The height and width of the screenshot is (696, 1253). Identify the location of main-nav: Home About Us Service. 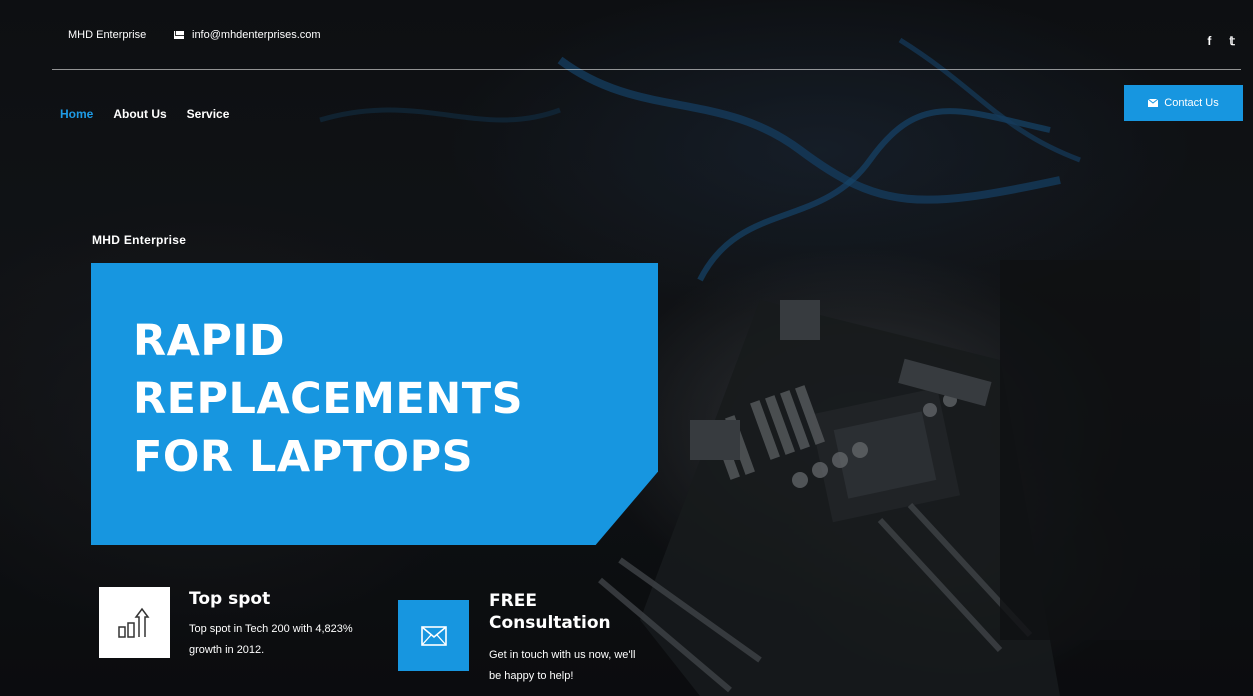
(144, 114).